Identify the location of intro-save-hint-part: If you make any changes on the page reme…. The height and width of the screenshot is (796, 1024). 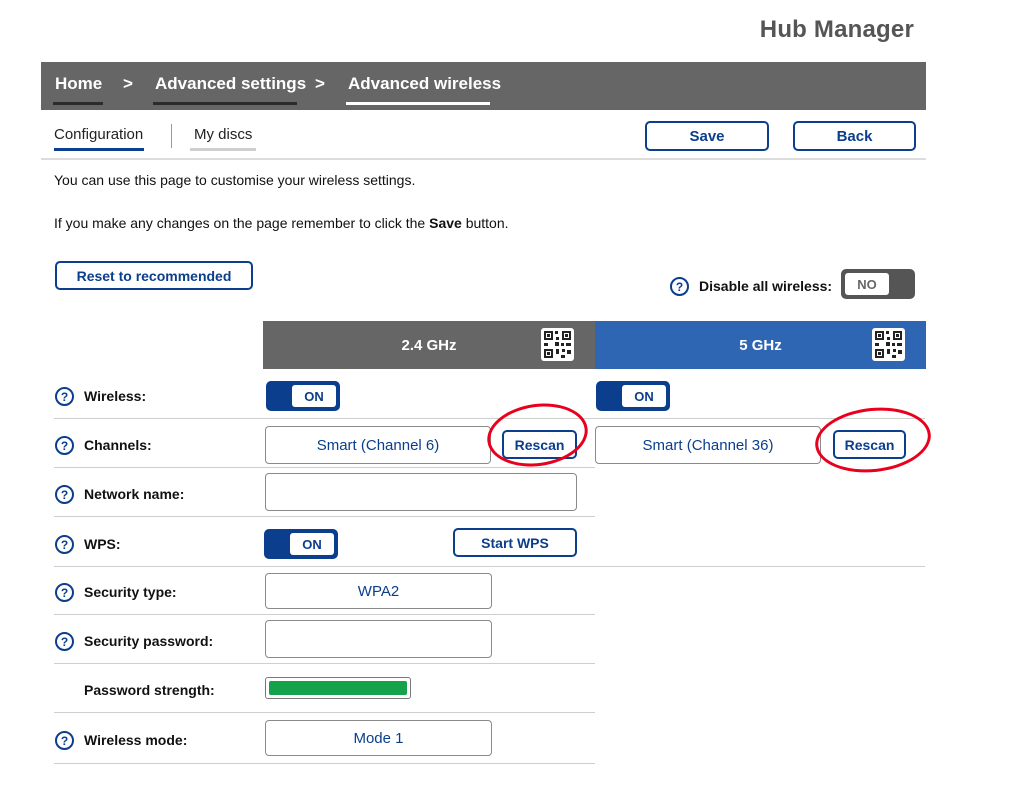
(242, 223).